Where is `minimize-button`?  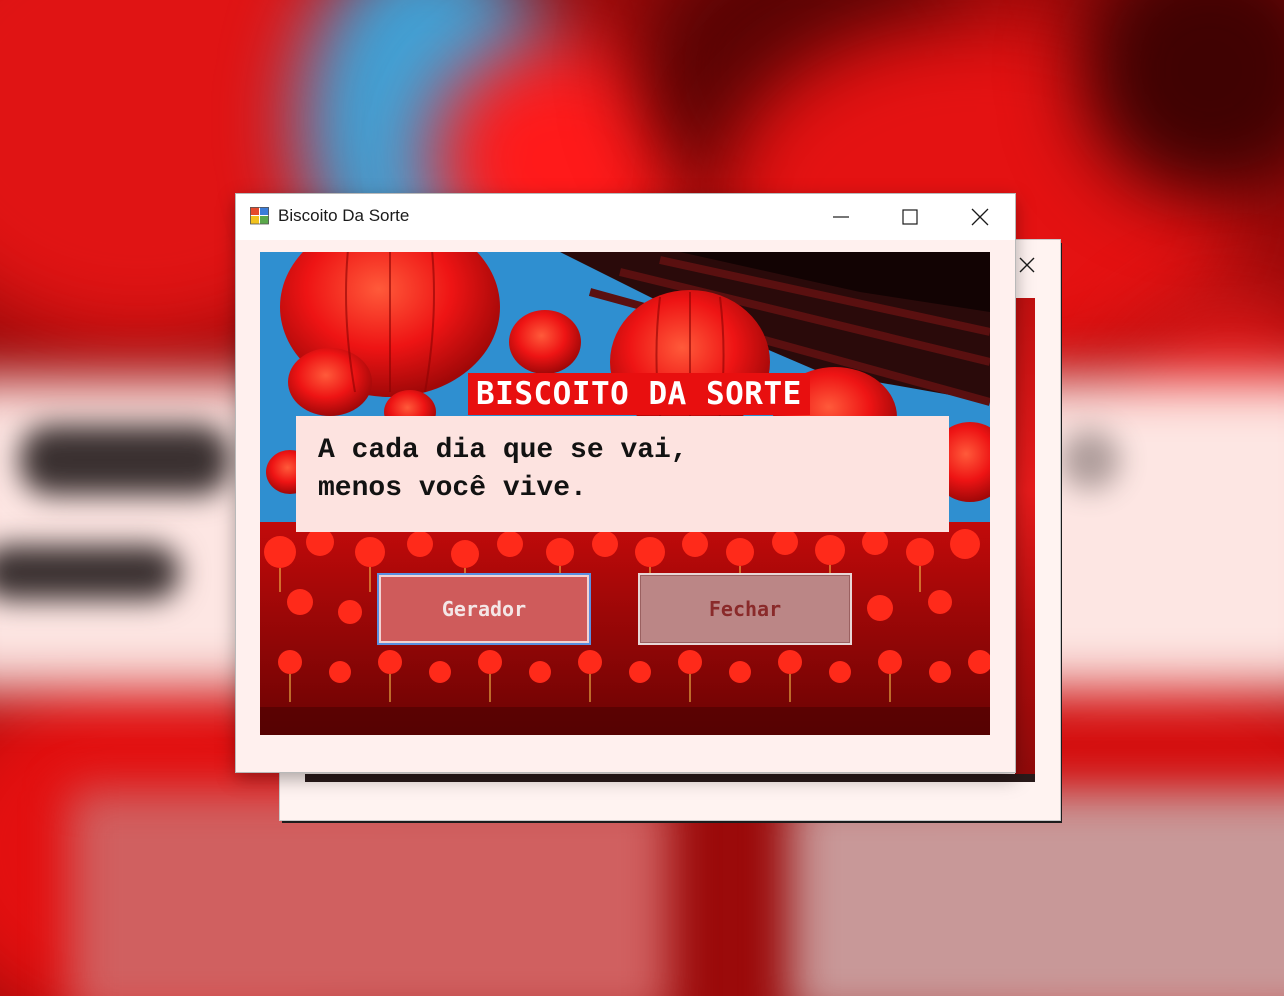 minimize-button is located at coordinates (841, 217).